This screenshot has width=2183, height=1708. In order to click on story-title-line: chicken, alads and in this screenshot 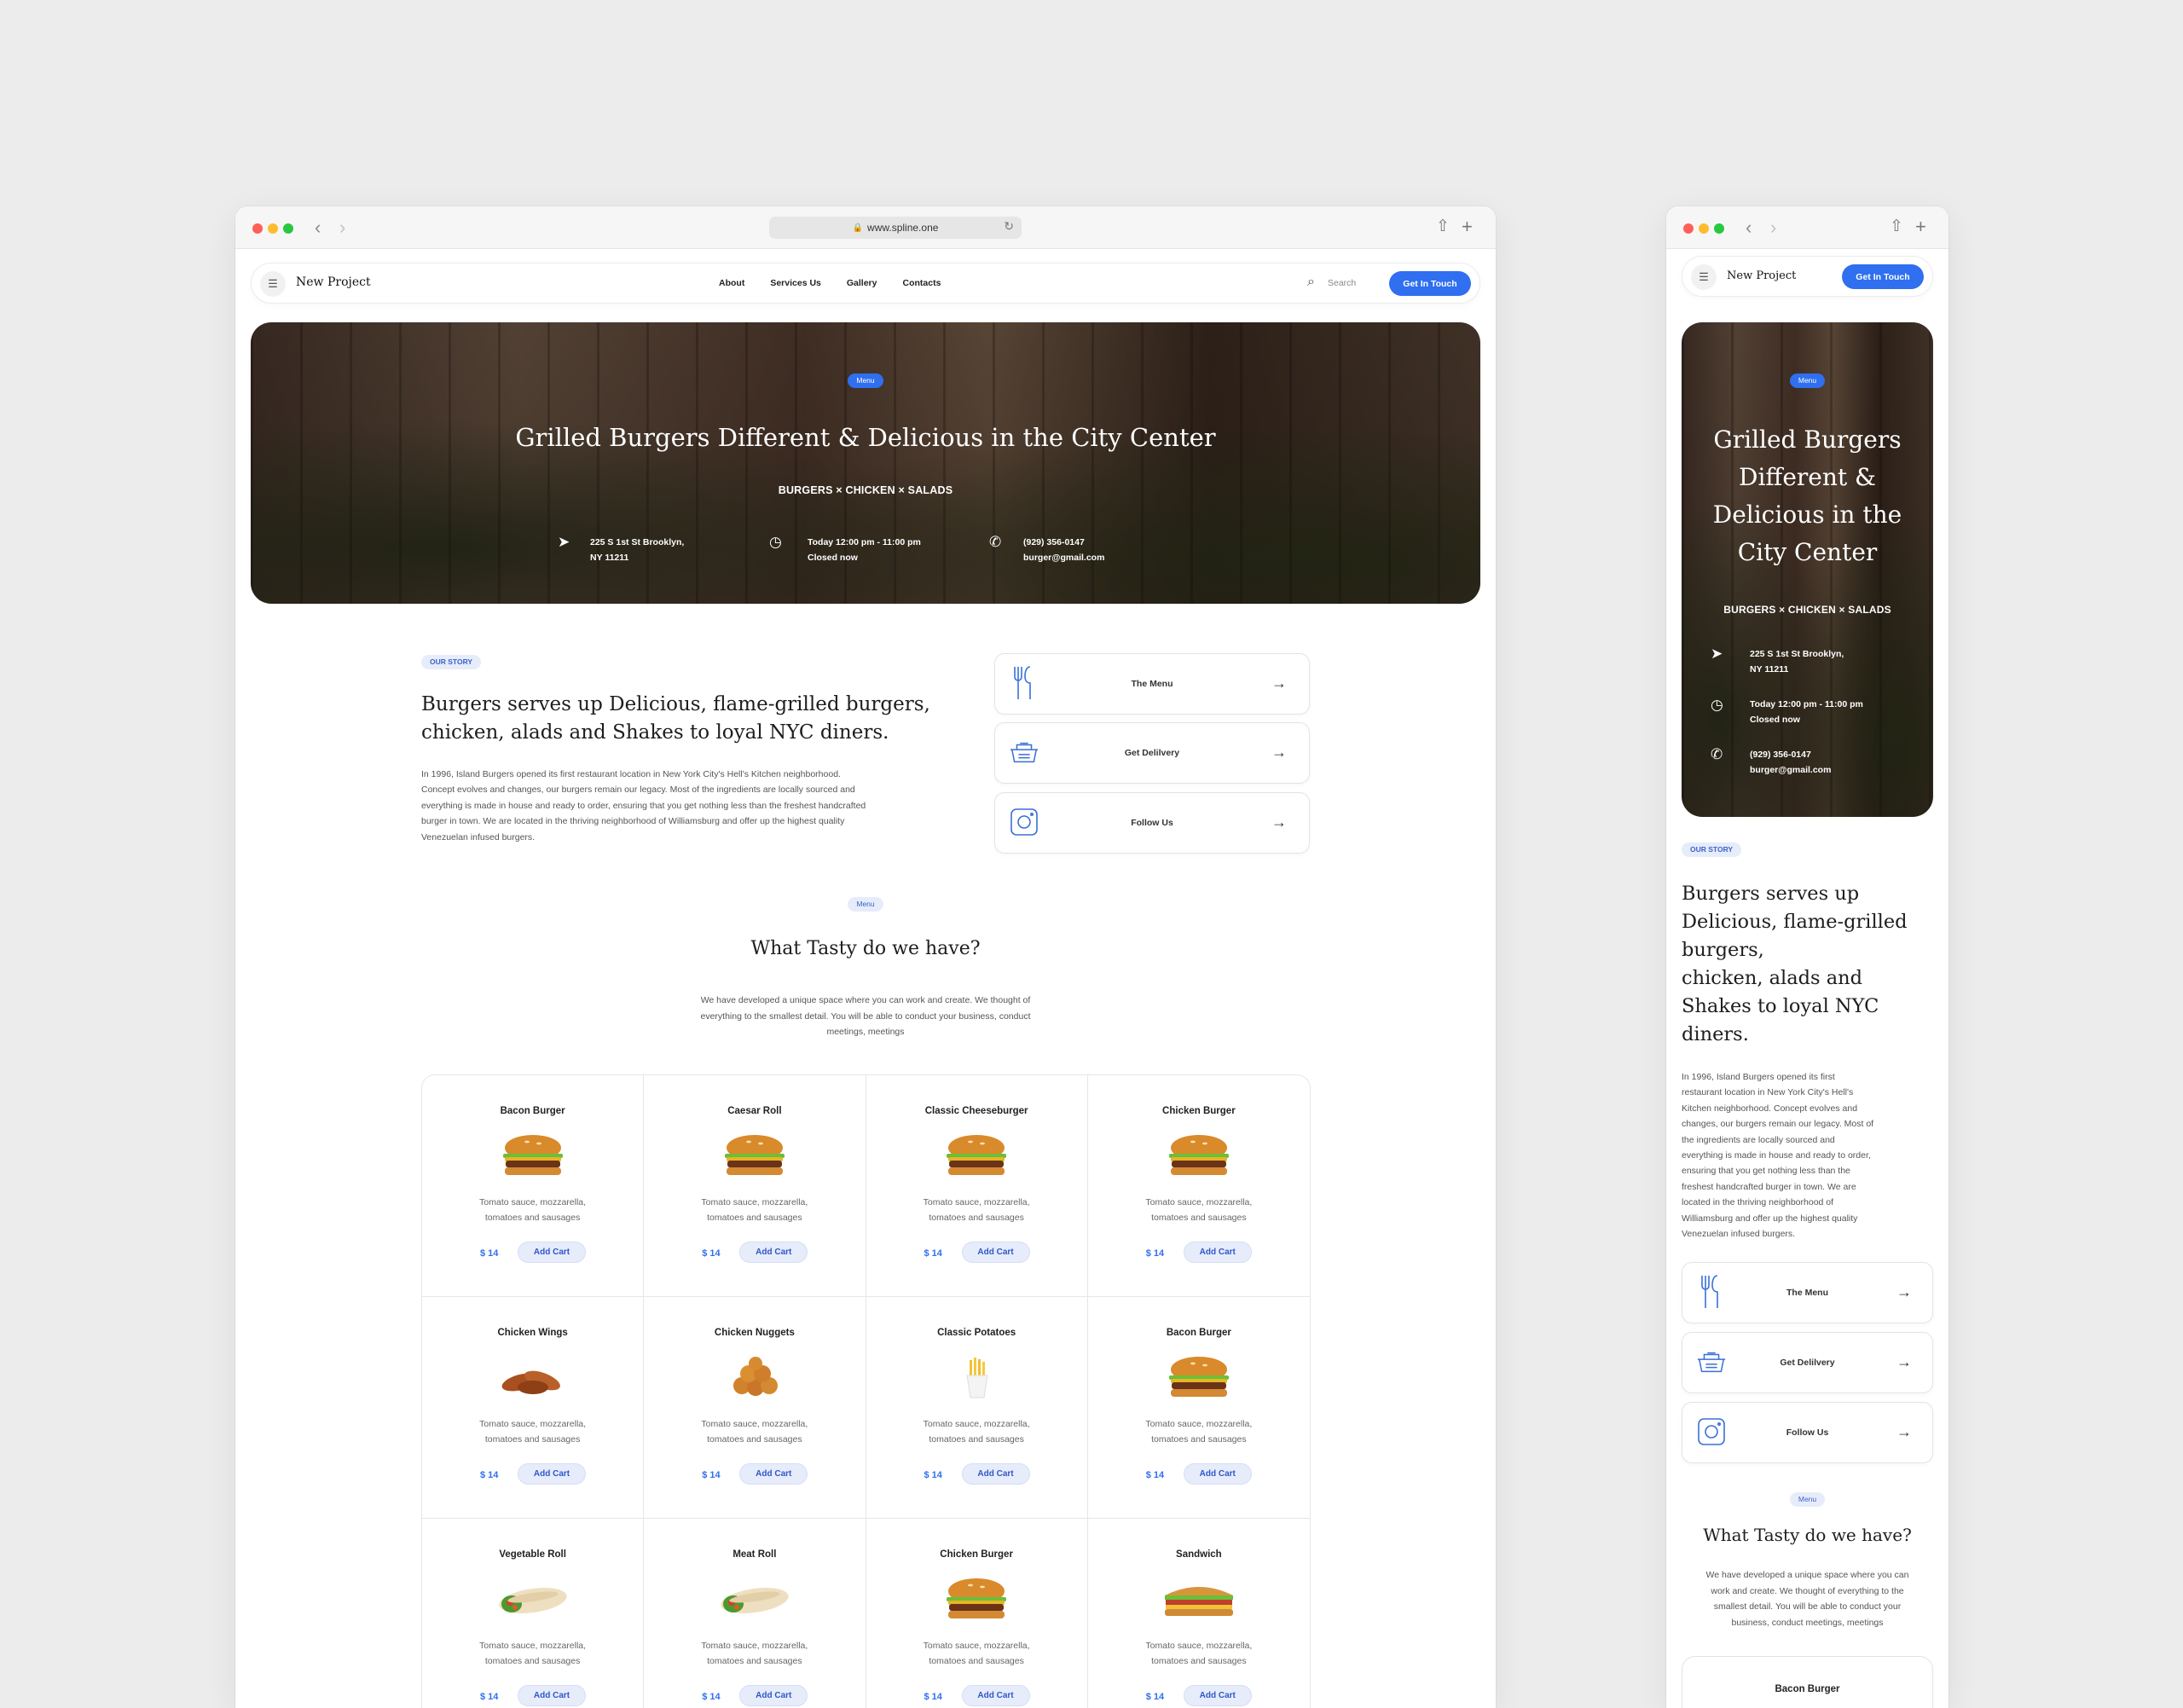, I will do `click(1772, 978)`.